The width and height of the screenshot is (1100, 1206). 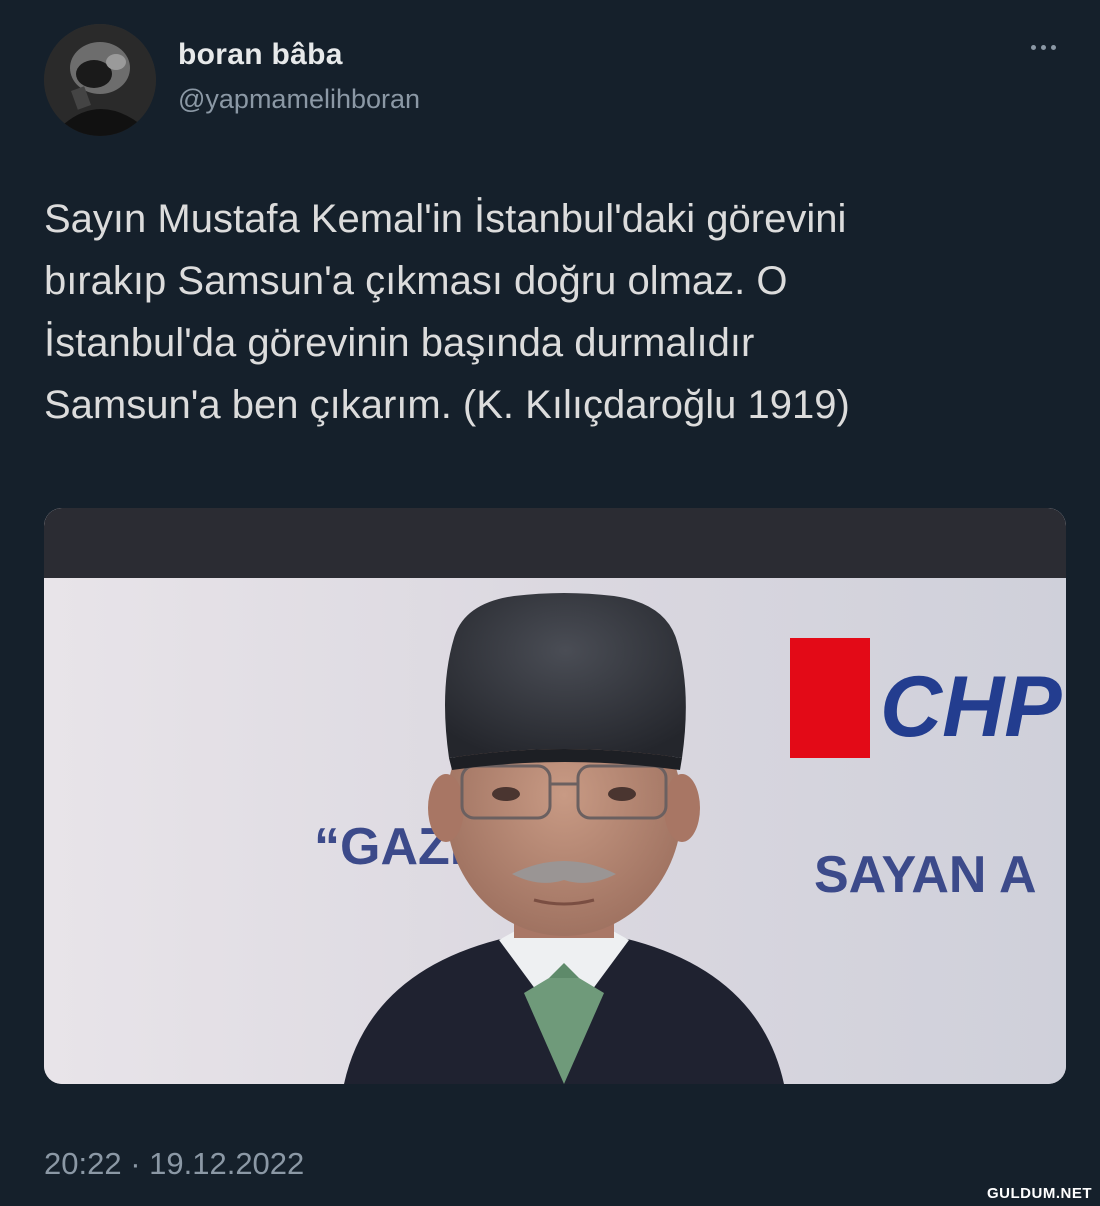 What do you see at coordinates (925, 875) in the screenshot?
I see `banner-slogan-right: SAYAN A` at bounding box center [925, 875].